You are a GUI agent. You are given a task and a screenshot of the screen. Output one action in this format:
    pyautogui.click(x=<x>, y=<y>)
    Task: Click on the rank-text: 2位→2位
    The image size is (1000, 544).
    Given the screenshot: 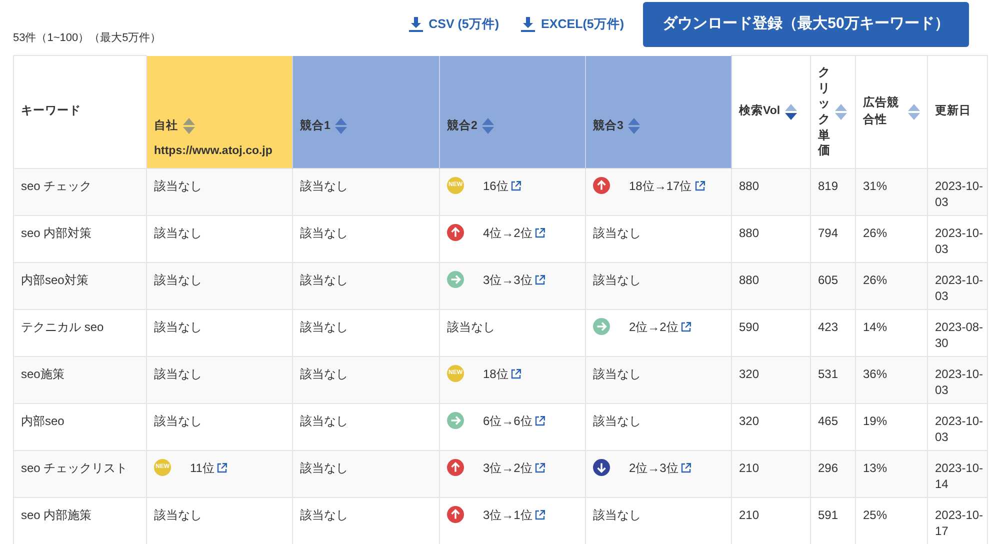 What is the action you would take?
    pyautogui.click(x=653, y=326)
    